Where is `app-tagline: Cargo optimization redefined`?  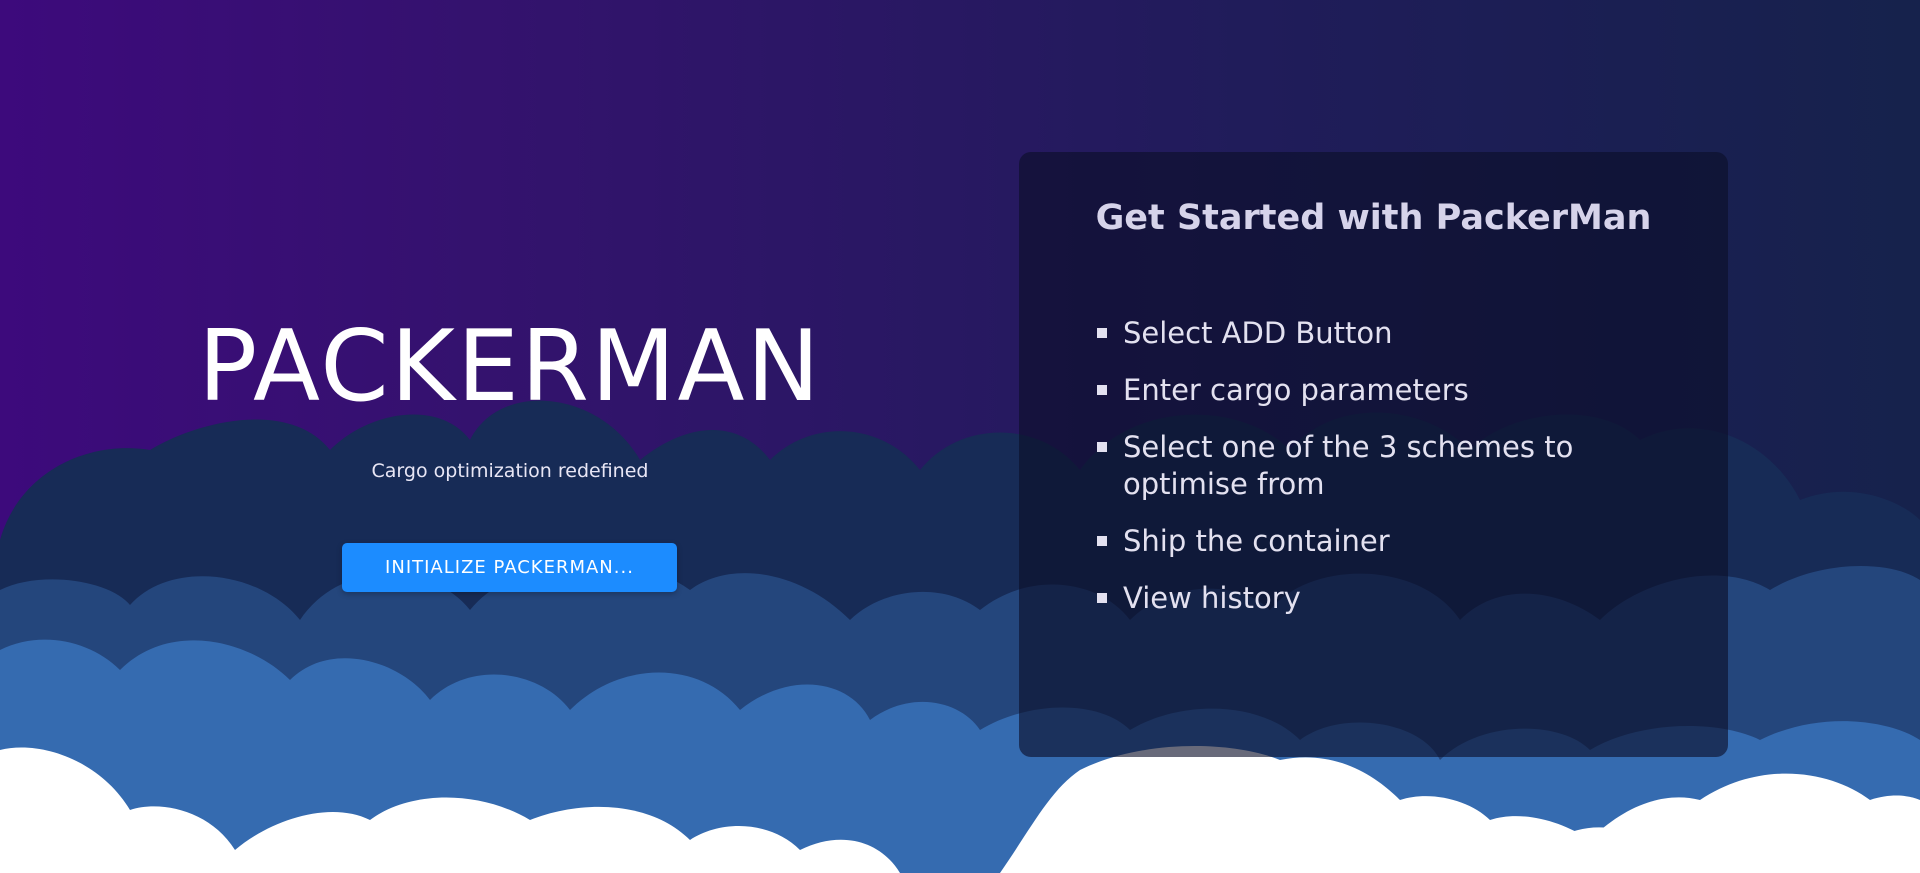
app-tagline: Cargo optimization redefined is located at coordinates (510, 471).